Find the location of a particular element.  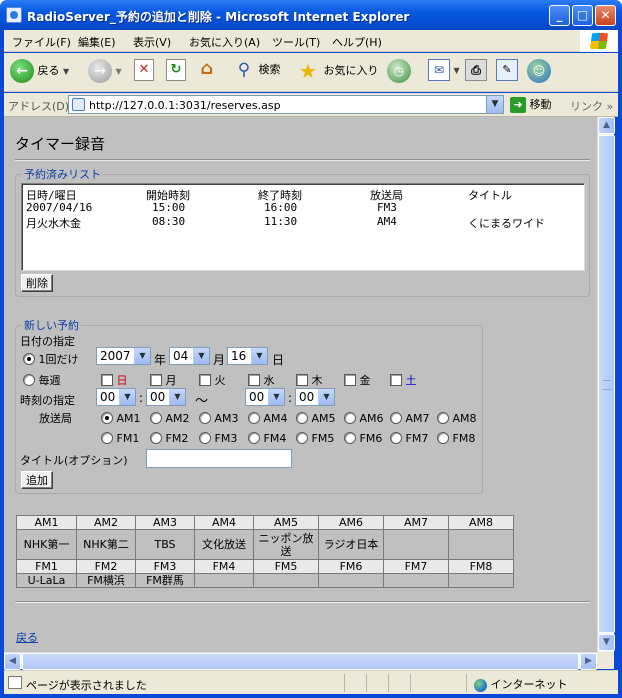

go-button: ➜ 移動 is located at coordinates (531, 104).